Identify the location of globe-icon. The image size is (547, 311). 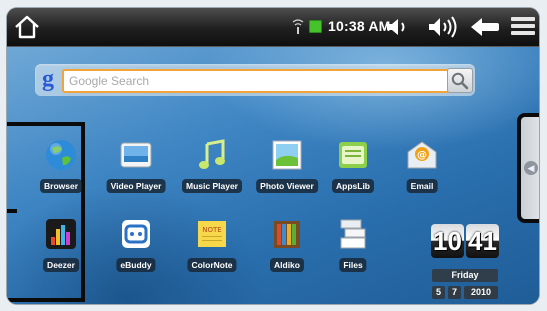
(61, 155).